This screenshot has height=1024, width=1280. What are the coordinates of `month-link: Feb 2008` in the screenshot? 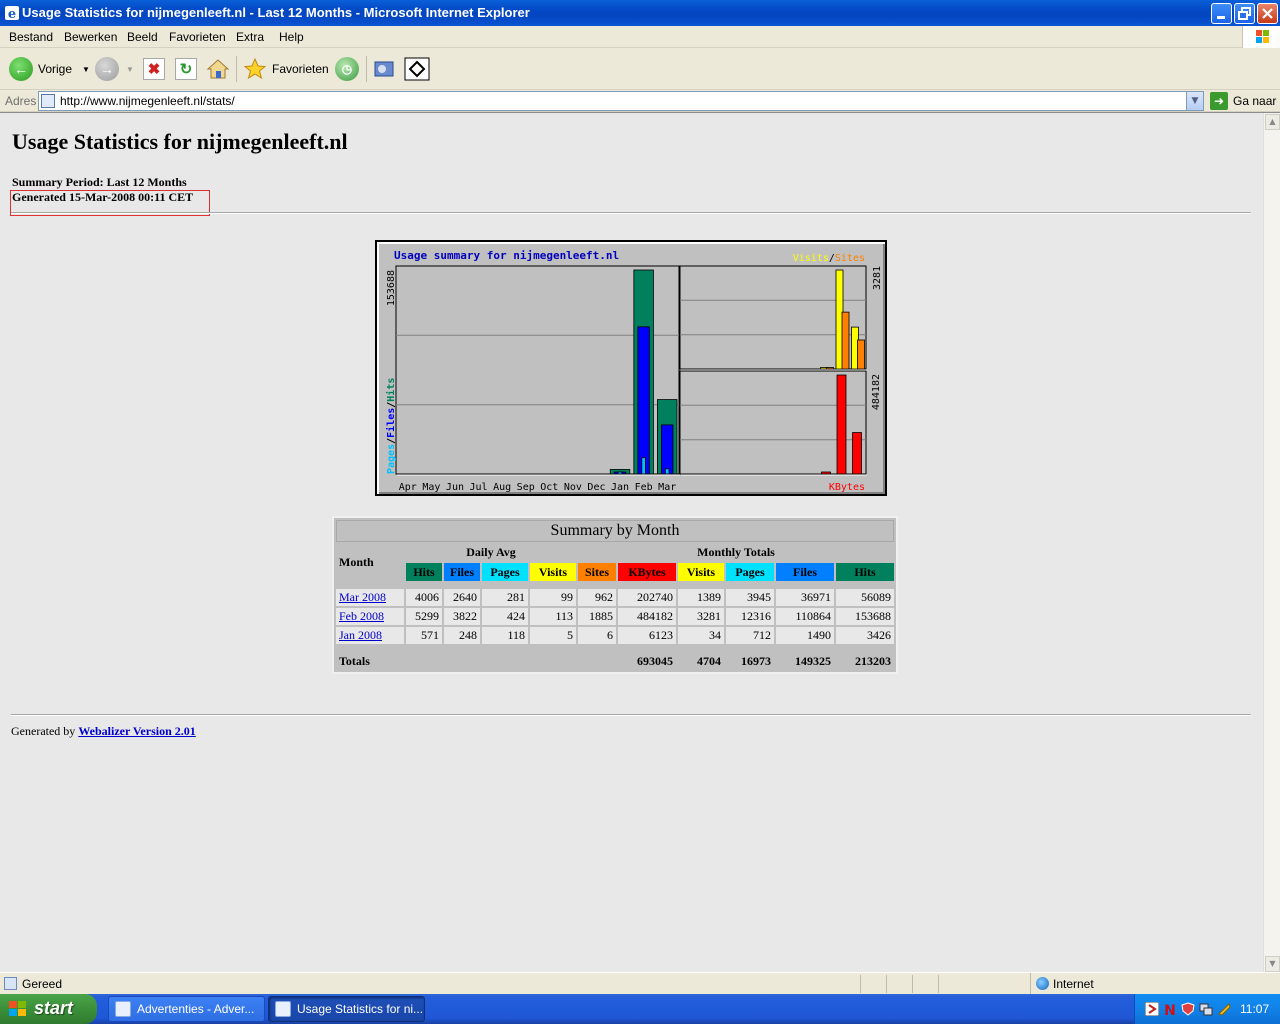 It's located at (361, 616).